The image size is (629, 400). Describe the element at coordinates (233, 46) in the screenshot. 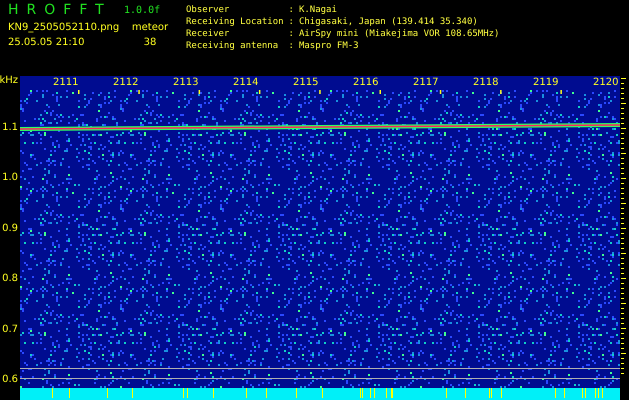

I see `info-label: Receiving antenna` at that location.